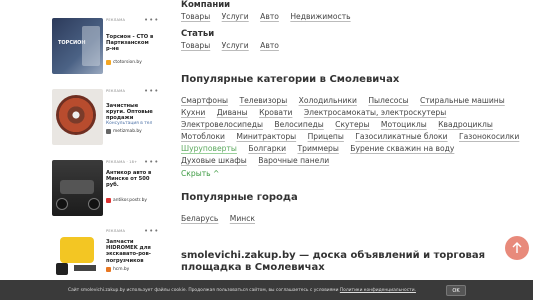 The height and width of the screenshot is (300, 533). I want to click on ad-image-parts, so click(77, 257).